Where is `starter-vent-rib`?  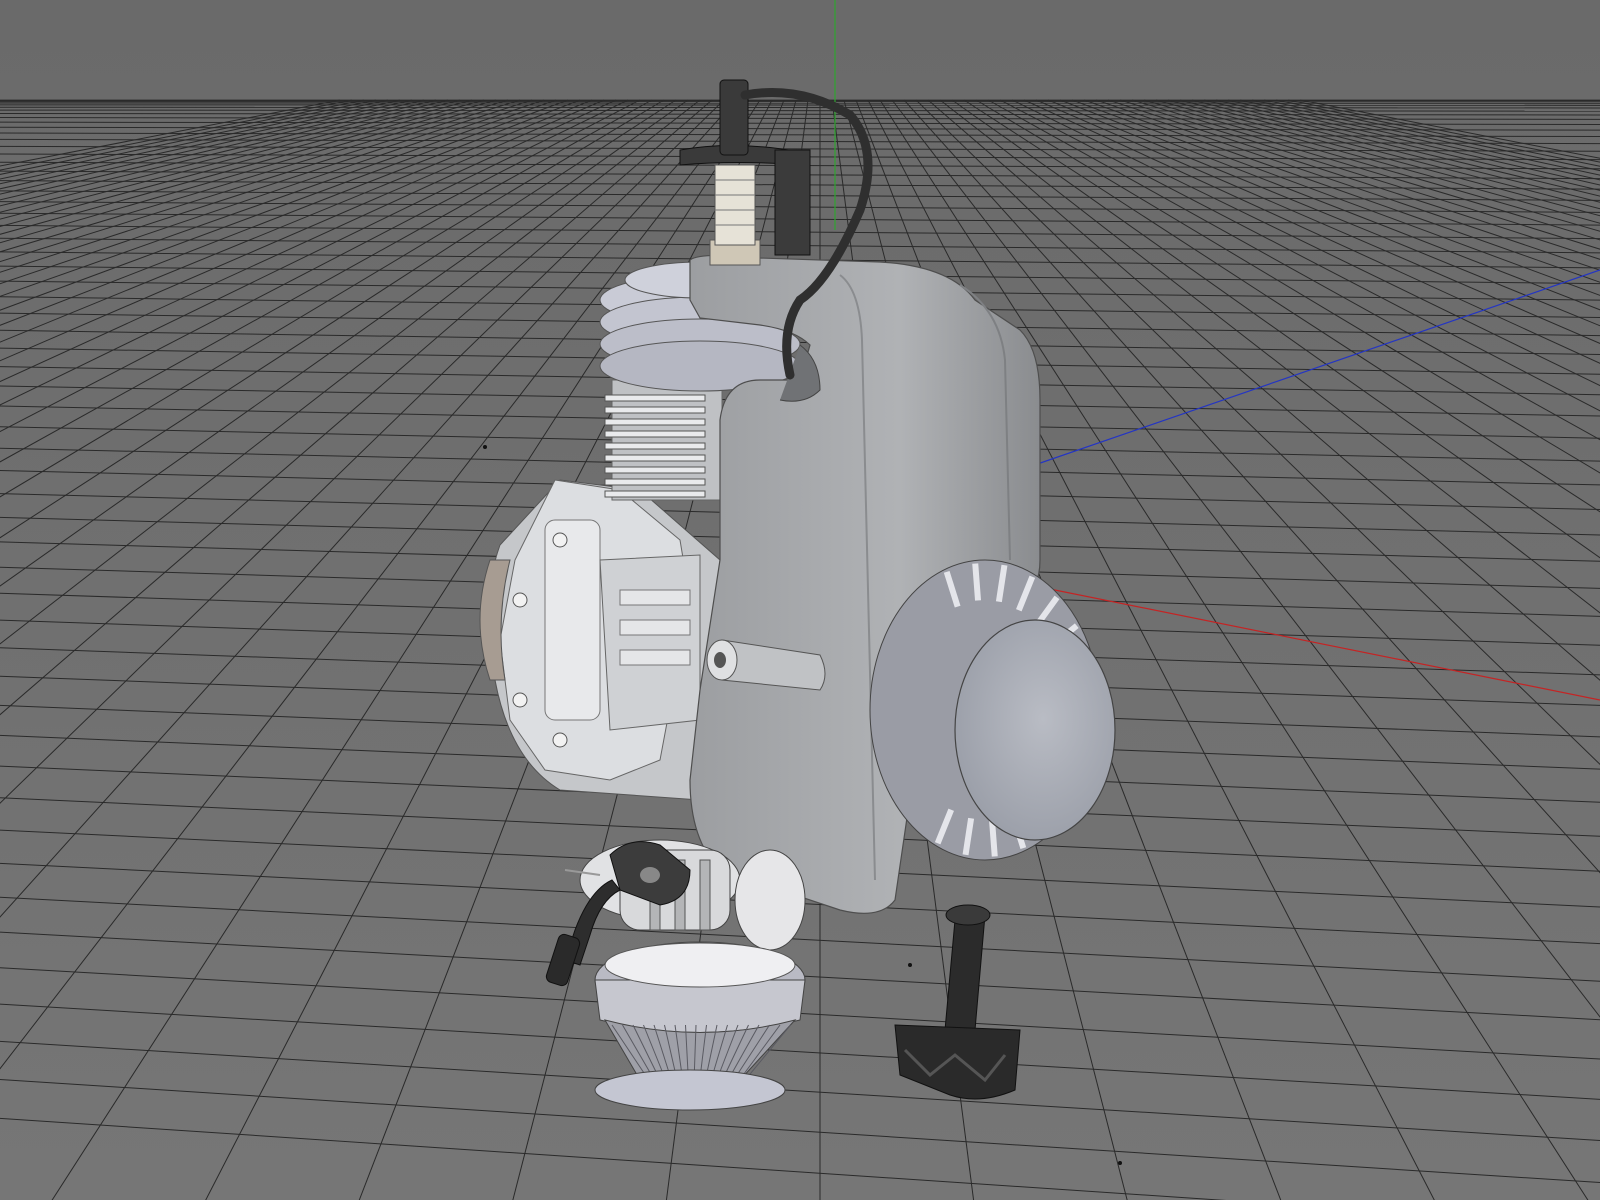 starter-vent-rib is located at coordinates (977, 582).